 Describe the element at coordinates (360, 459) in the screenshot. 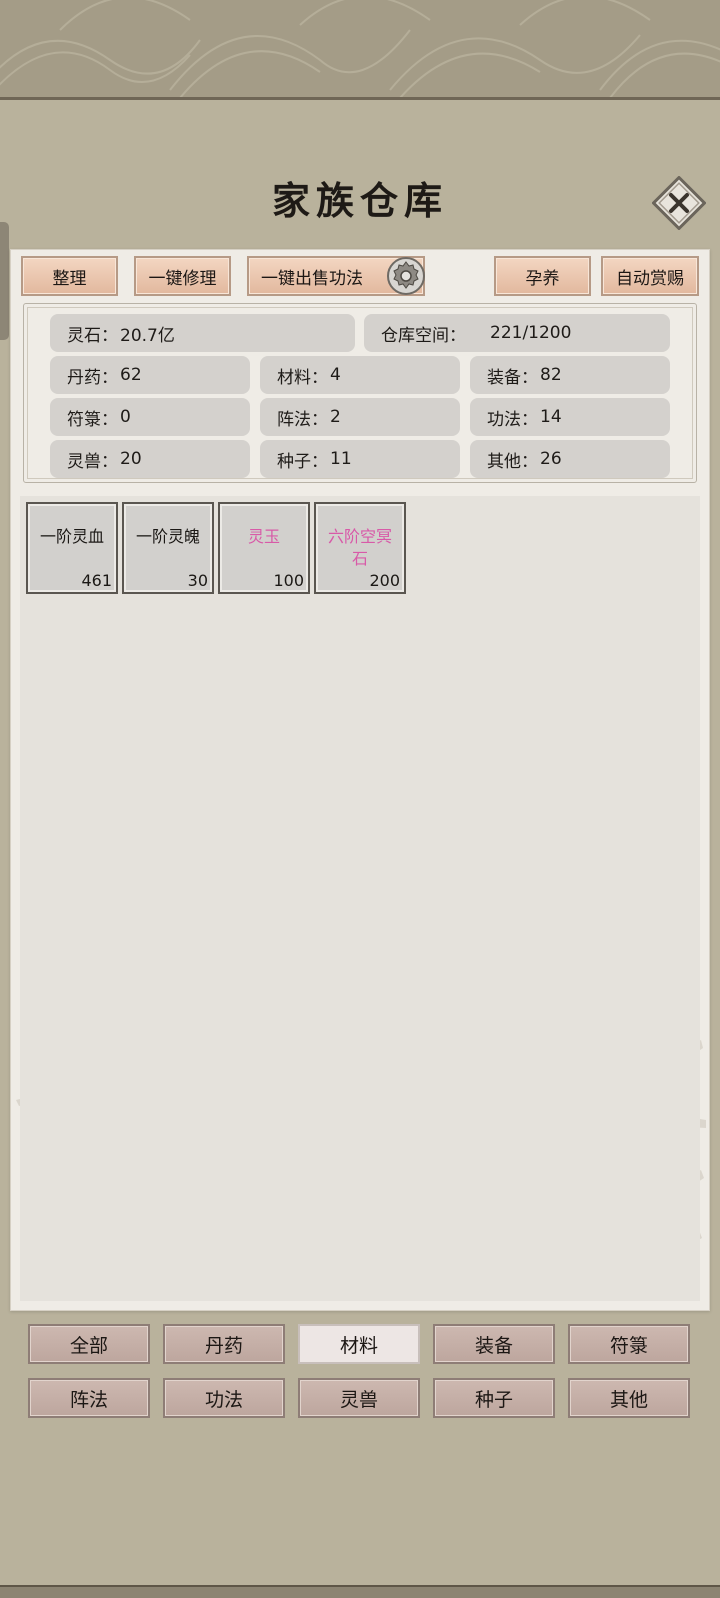

I see `stat-seeds: 种子： 11` at that location.